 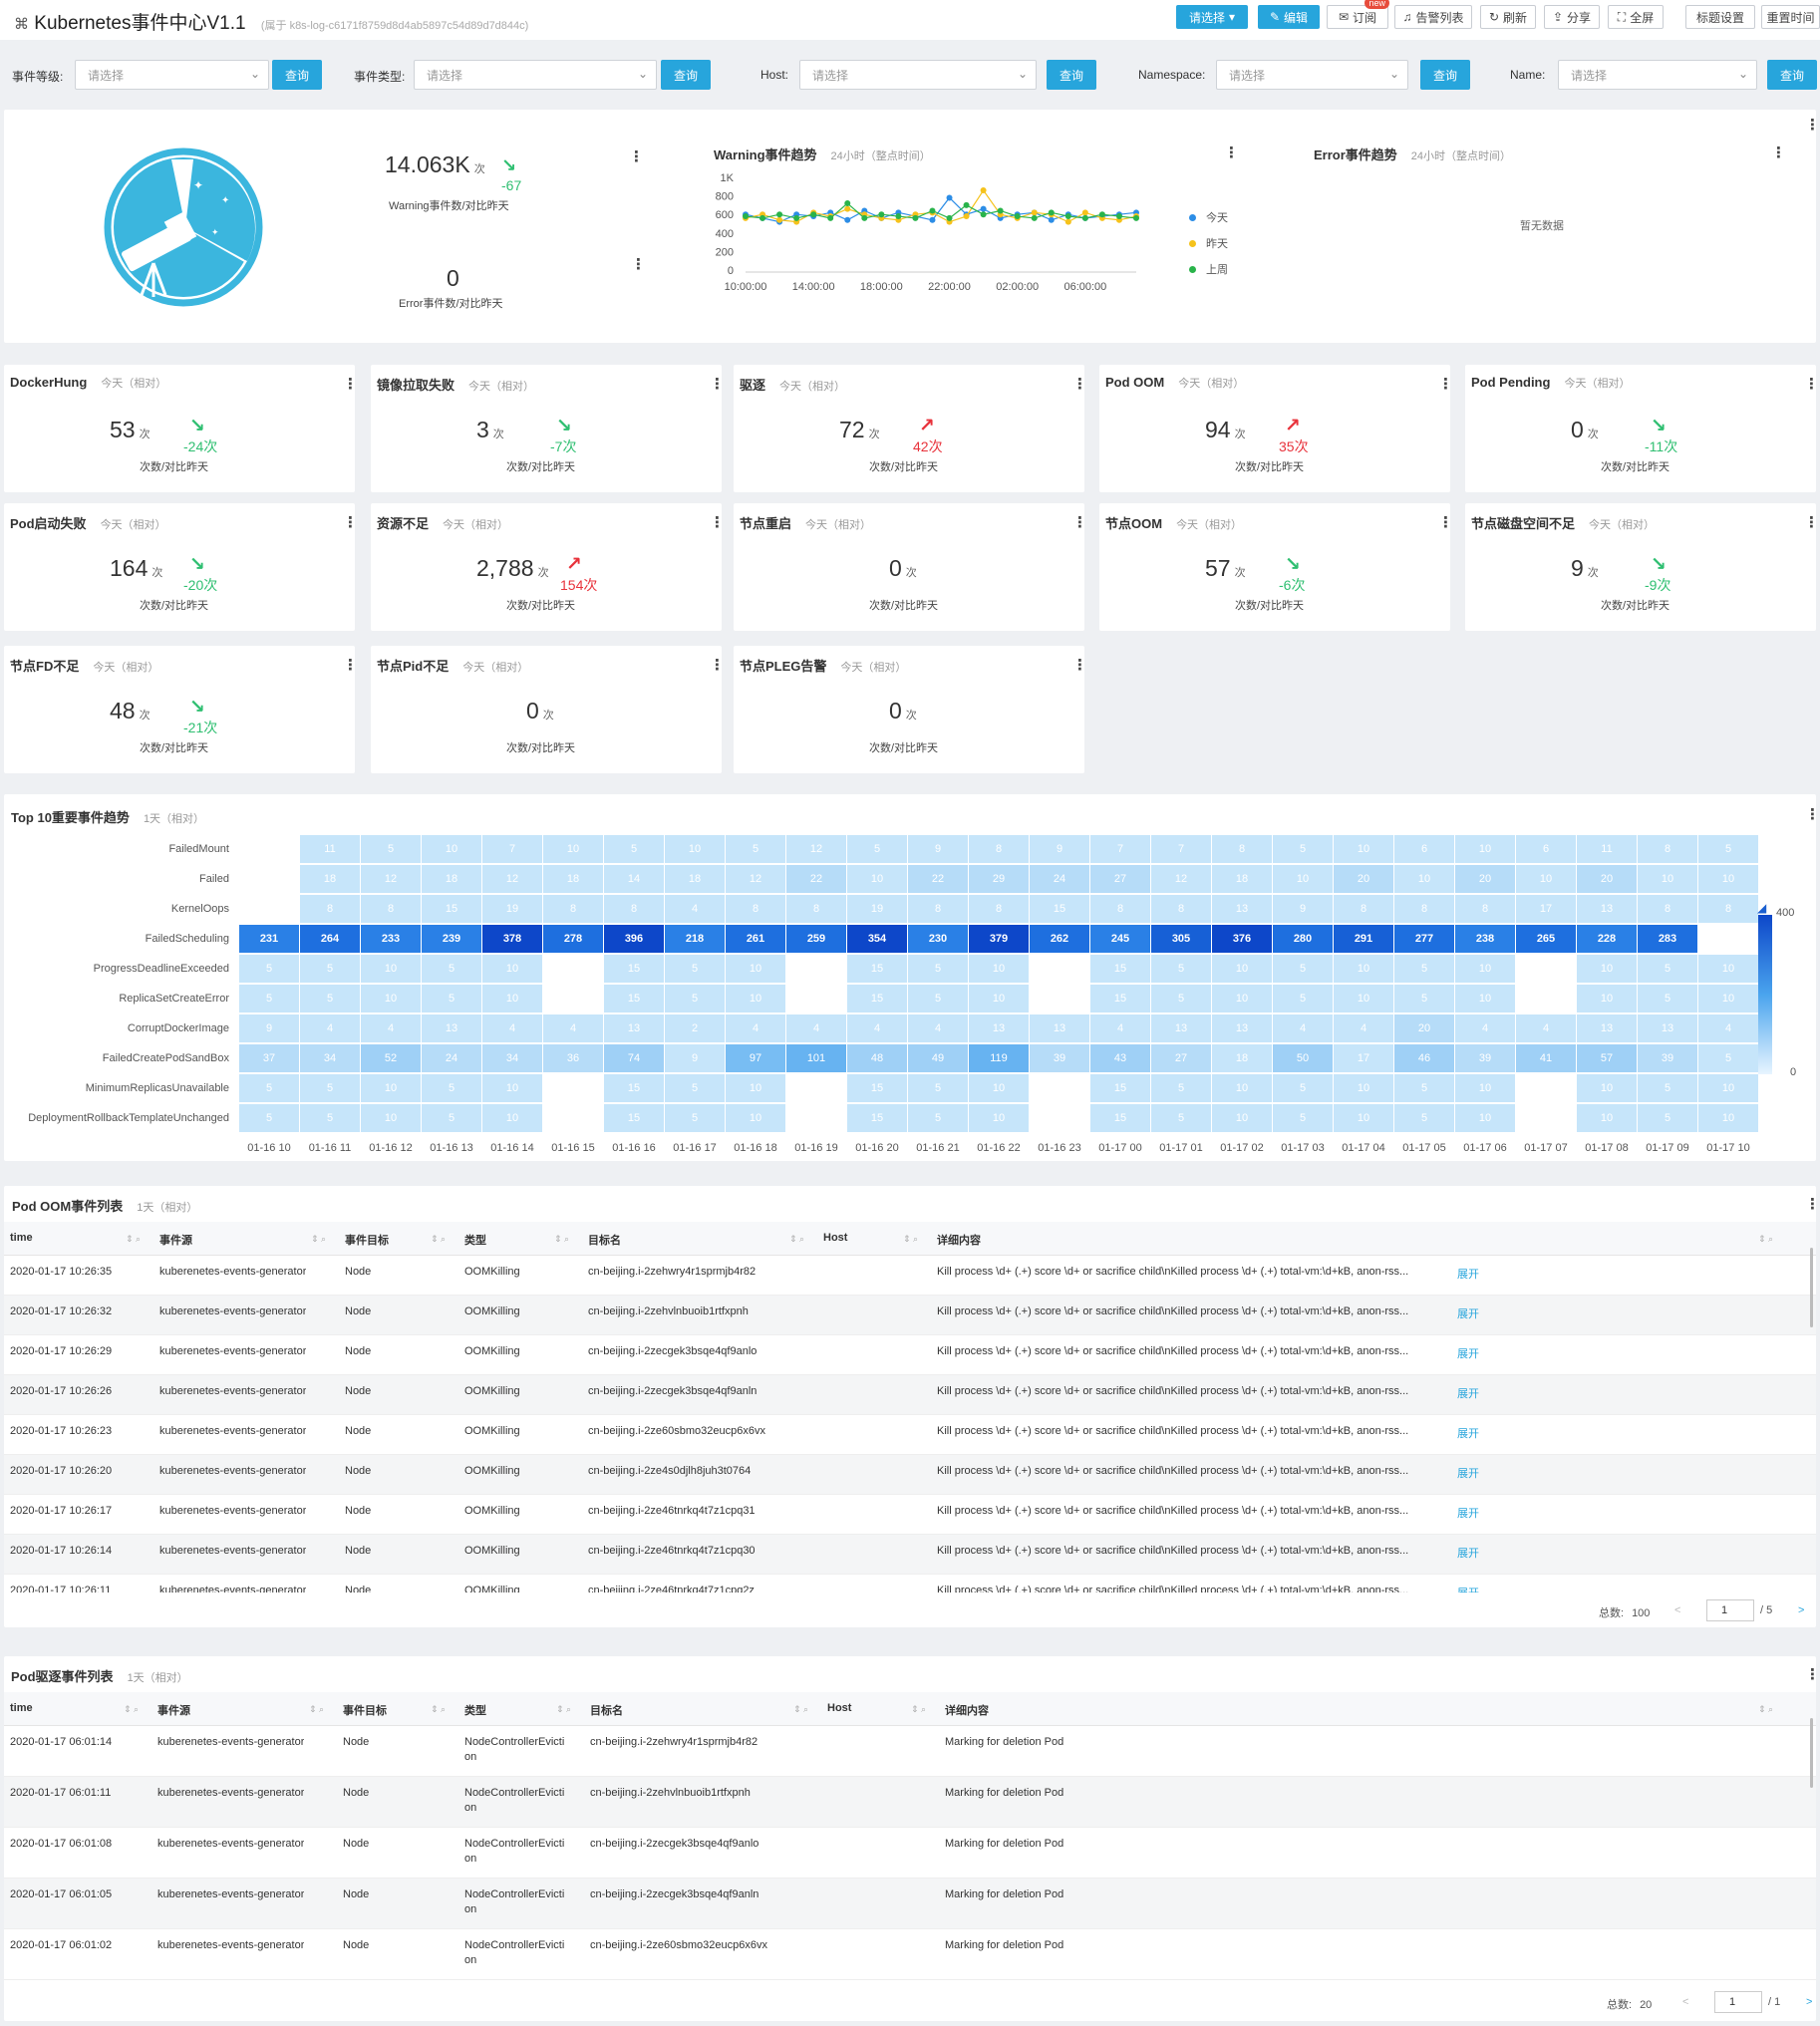 I want to click on heatmap-cell: 230, so click(x=938, y=939).